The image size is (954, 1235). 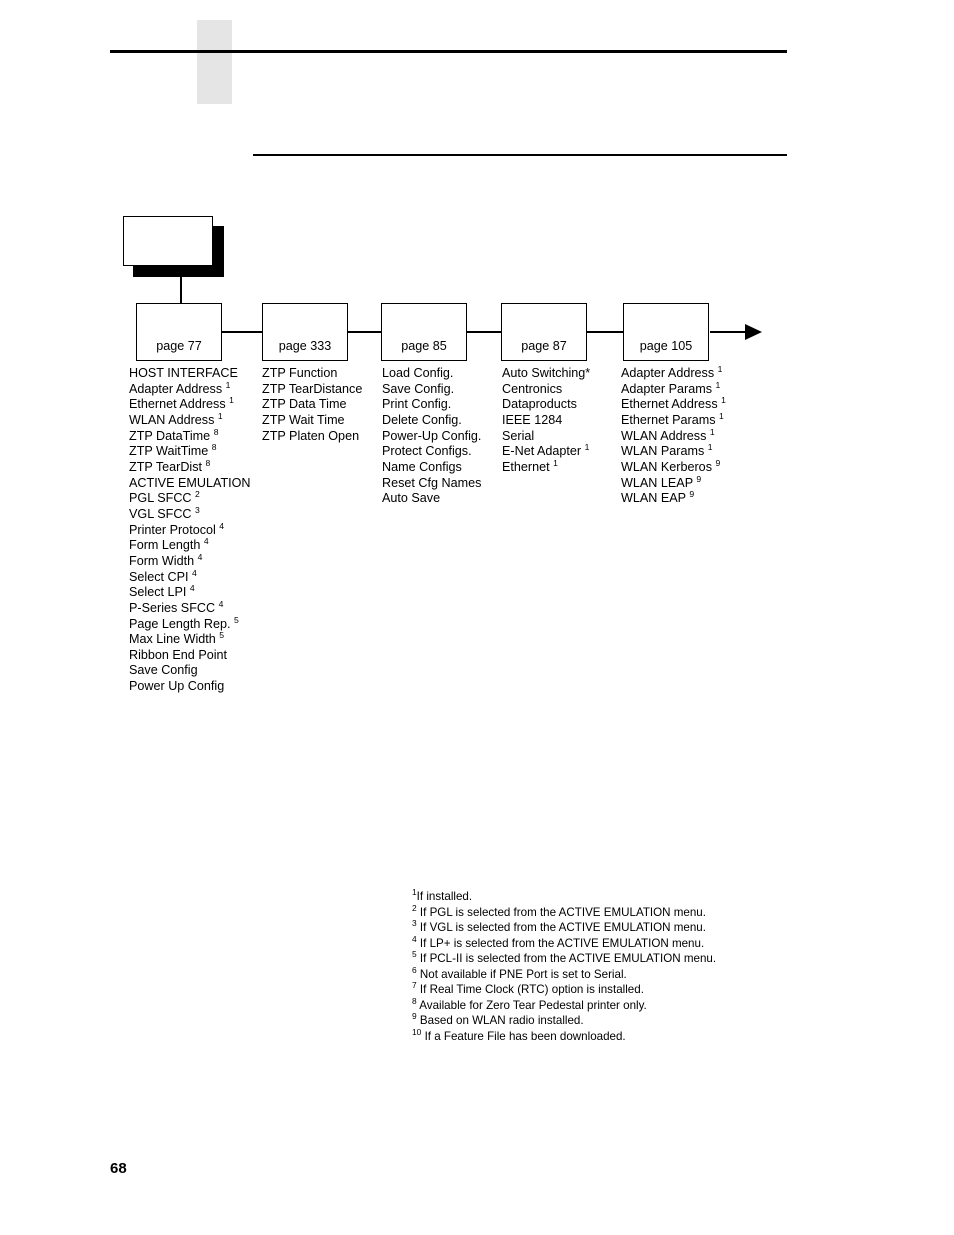 I want to click on menu-item-label: Auto Switching*, so click(x=546, y=373).